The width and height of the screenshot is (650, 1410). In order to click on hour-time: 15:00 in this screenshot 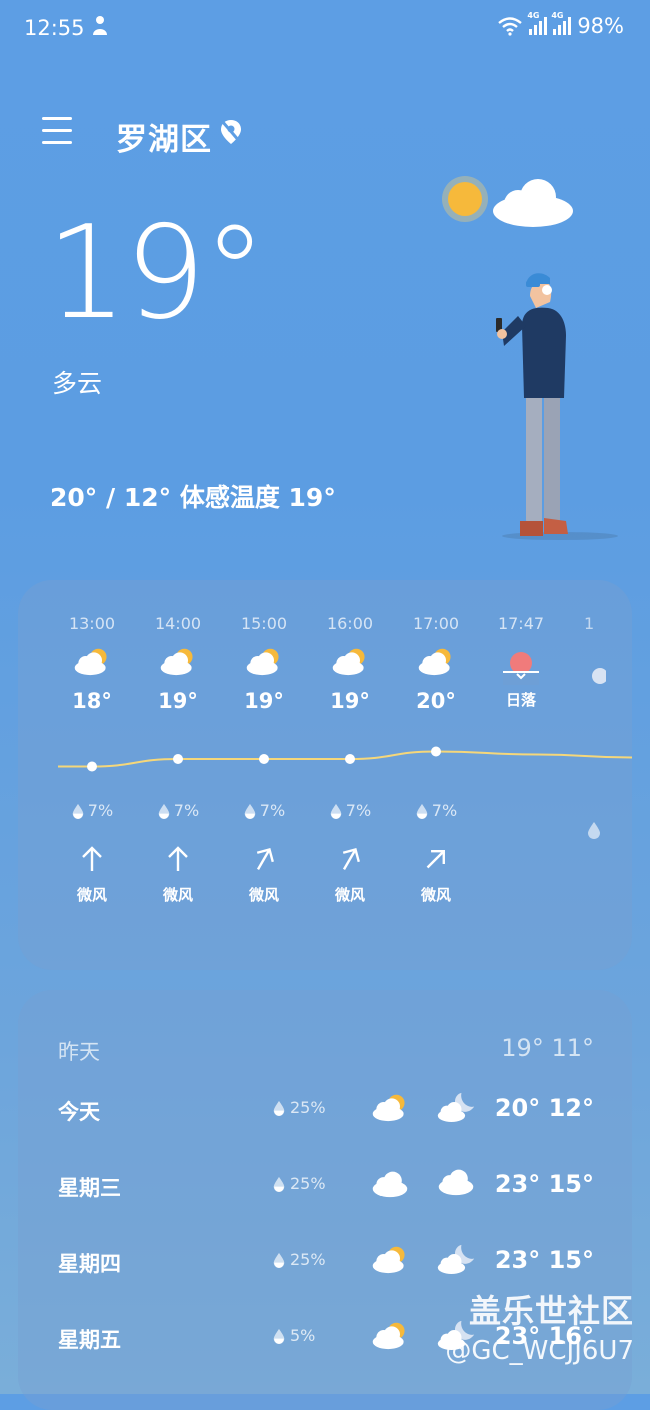, I will do `click(264, 623)`.